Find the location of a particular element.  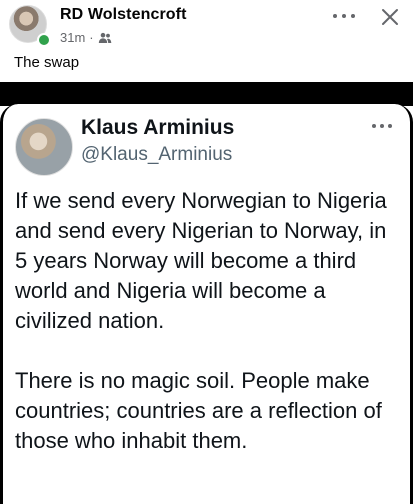

online-status-dot is located at coordinates (44, 40).